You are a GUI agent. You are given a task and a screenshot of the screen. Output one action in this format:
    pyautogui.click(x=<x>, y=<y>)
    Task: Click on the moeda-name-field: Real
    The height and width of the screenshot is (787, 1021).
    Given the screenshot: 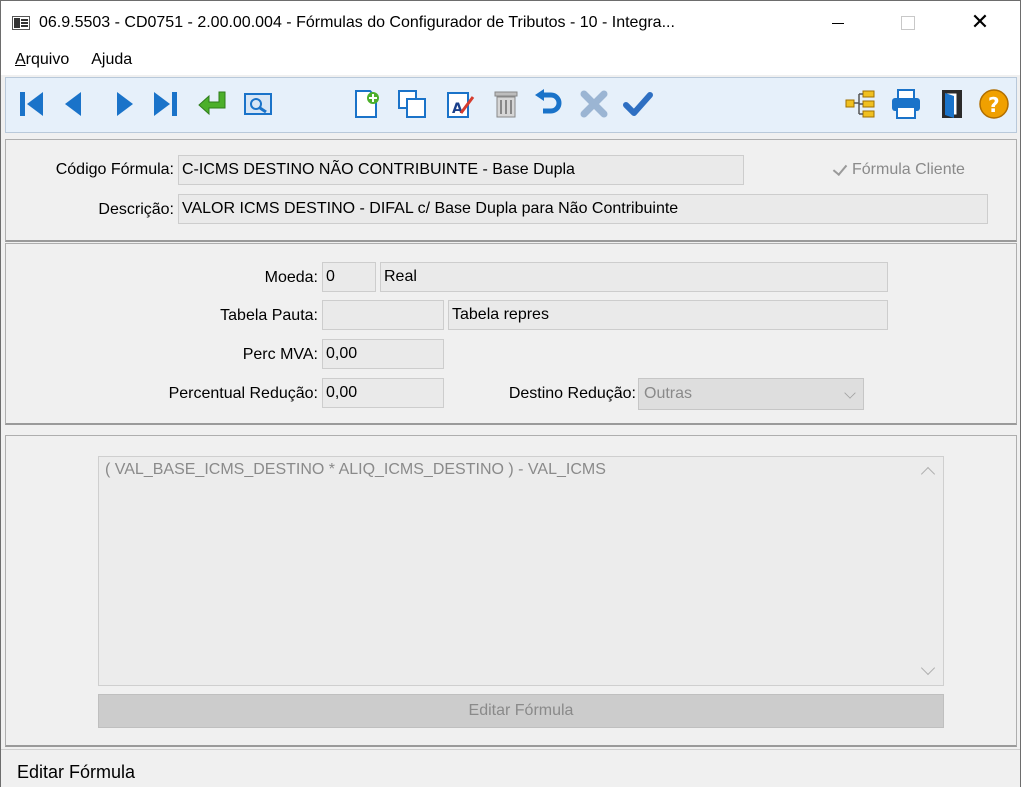 What is the action you would take?
    pyautogui.click(x=634, y=277)
    